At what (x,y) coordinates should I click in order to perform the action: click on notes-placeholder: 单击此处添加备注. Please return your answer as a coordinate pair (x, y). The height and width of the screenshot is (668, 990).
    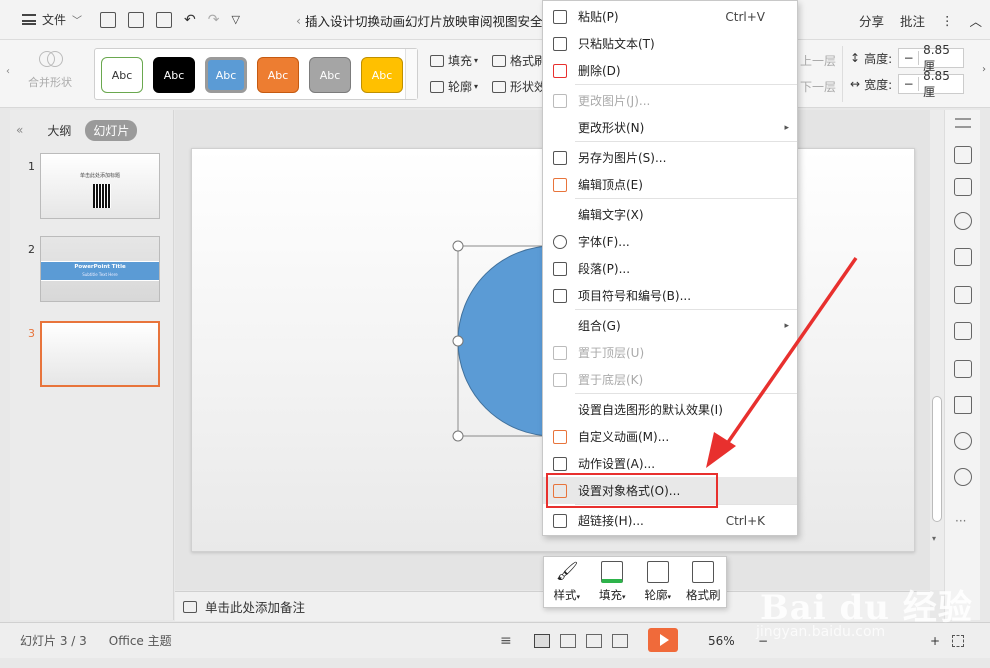
    Looking at the image, I should click on (255, 606).